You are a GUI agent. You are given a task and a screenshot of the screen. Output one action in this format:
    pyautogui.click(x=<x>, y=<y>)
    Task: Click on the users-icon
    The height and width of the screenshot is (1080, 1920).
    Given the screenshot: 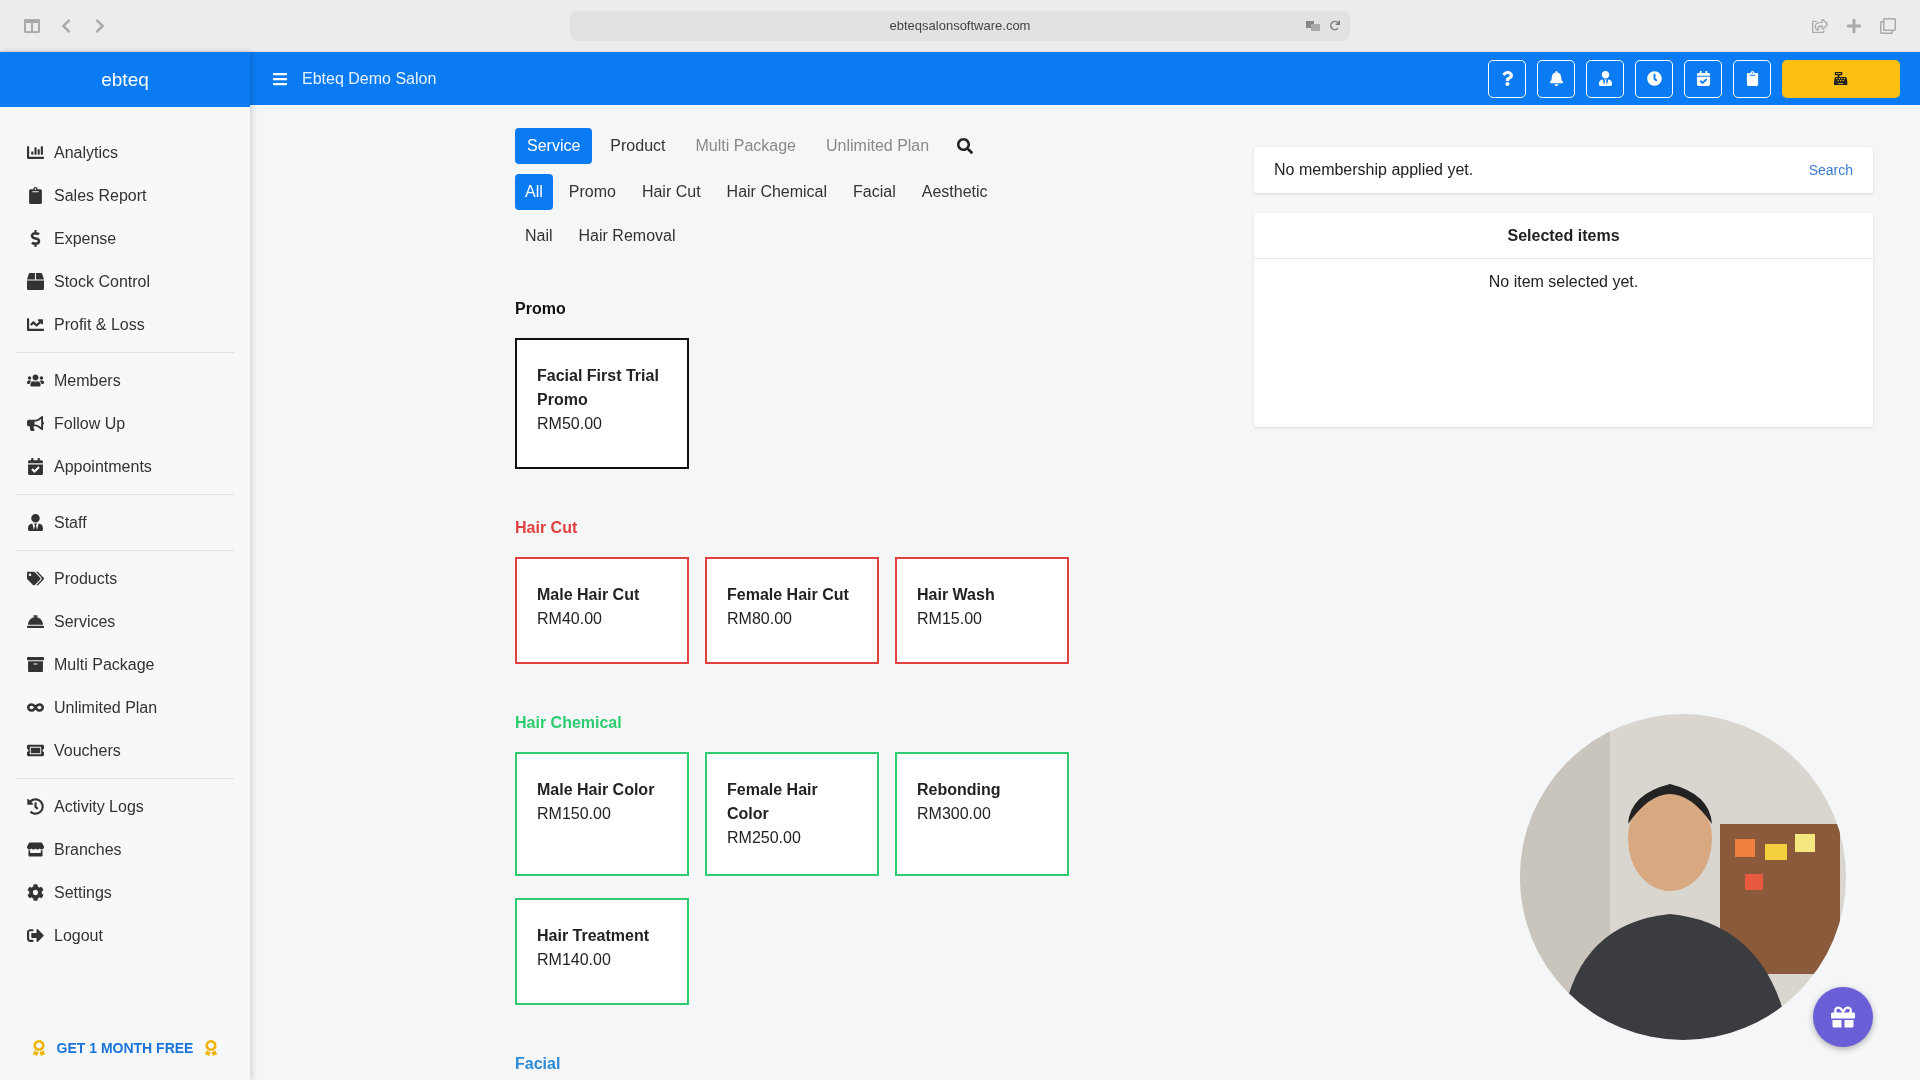 What is the action you would take?
    pyautogui.click(x=35, y=380)
    